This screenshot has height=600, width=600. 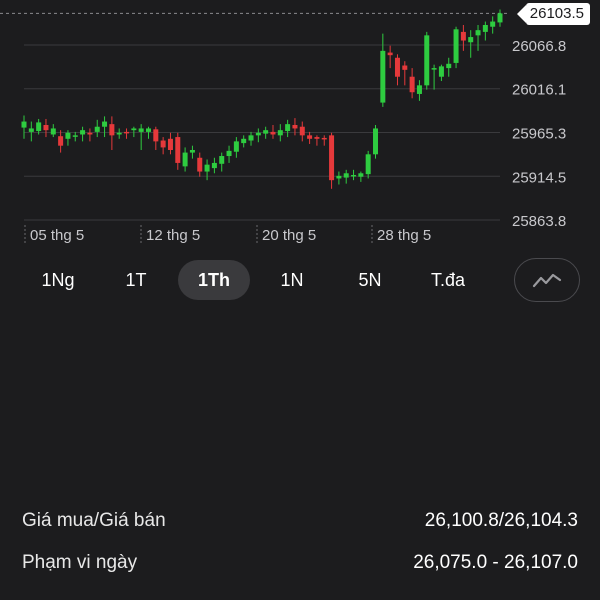 I want to click on stat-value: 26,075.0 - 26,107.0, so click(x=495, y=562).